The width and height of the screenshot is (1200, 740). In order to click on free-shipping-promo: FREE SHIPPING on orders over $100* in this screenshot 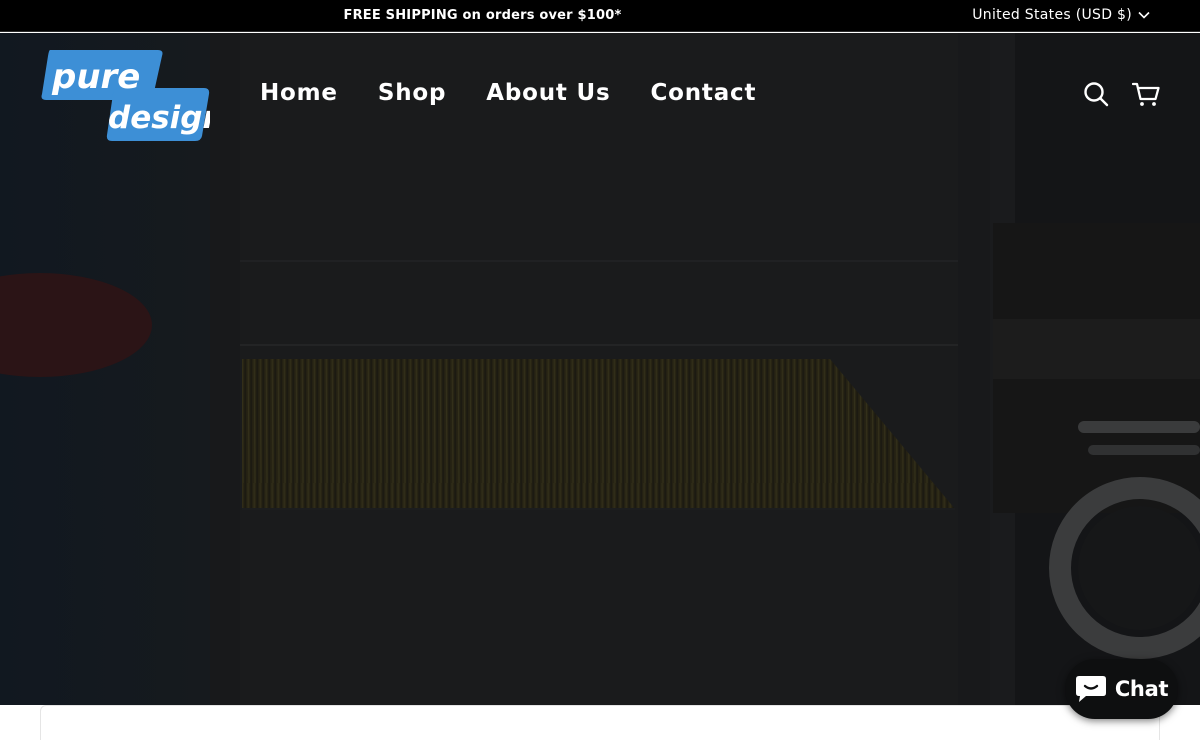, I will do `click(482, 15)`.